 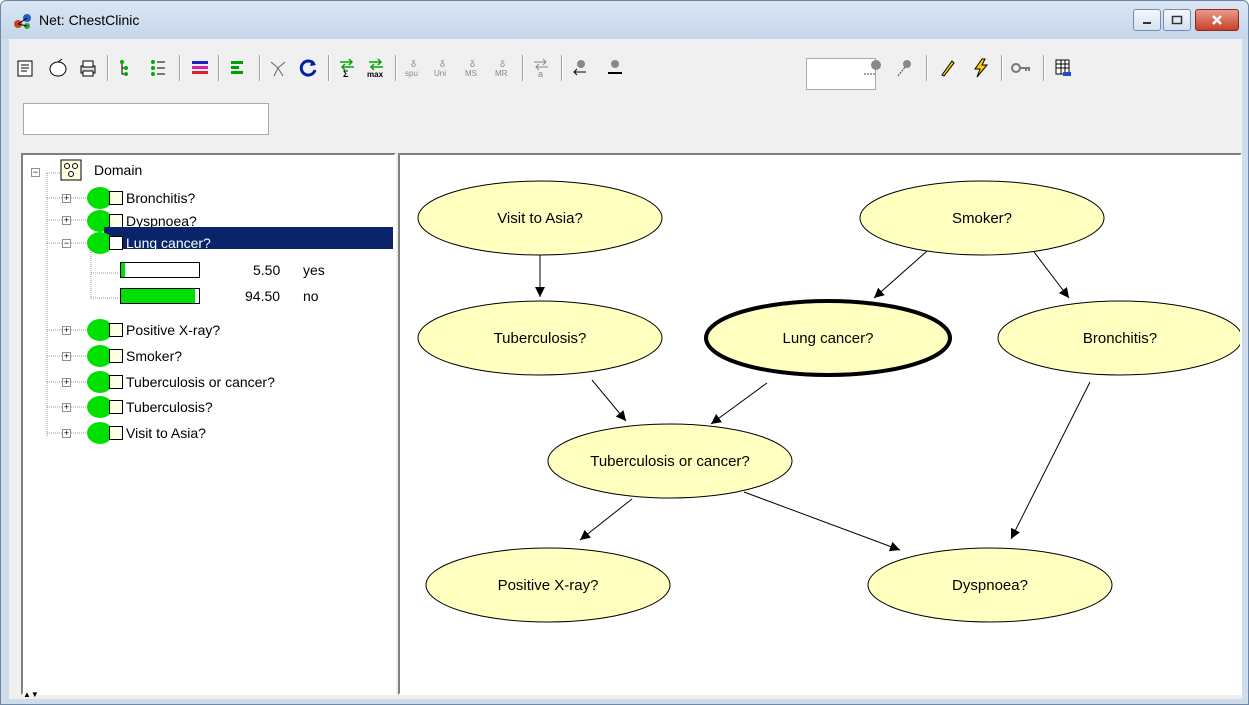 I want to click on node-dyspnoea: Dyspnoea?, so click(x=990, y=585).